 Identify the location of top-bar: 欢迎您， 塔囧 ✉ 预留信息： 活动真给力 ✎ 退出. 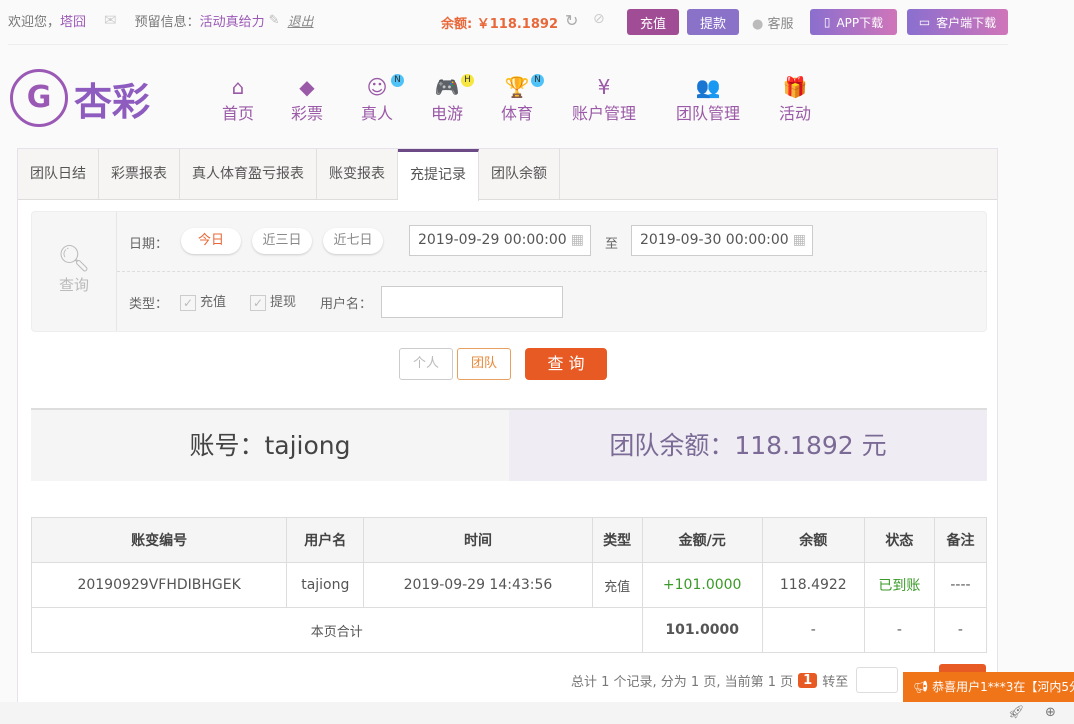
(161, 20).